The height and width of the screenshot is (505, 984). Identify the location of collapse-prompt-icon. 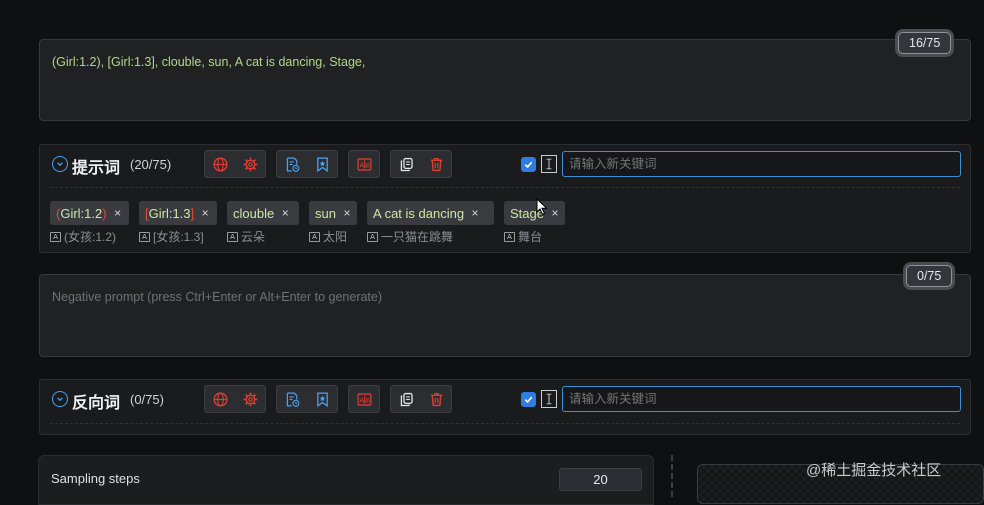
(60, 164).